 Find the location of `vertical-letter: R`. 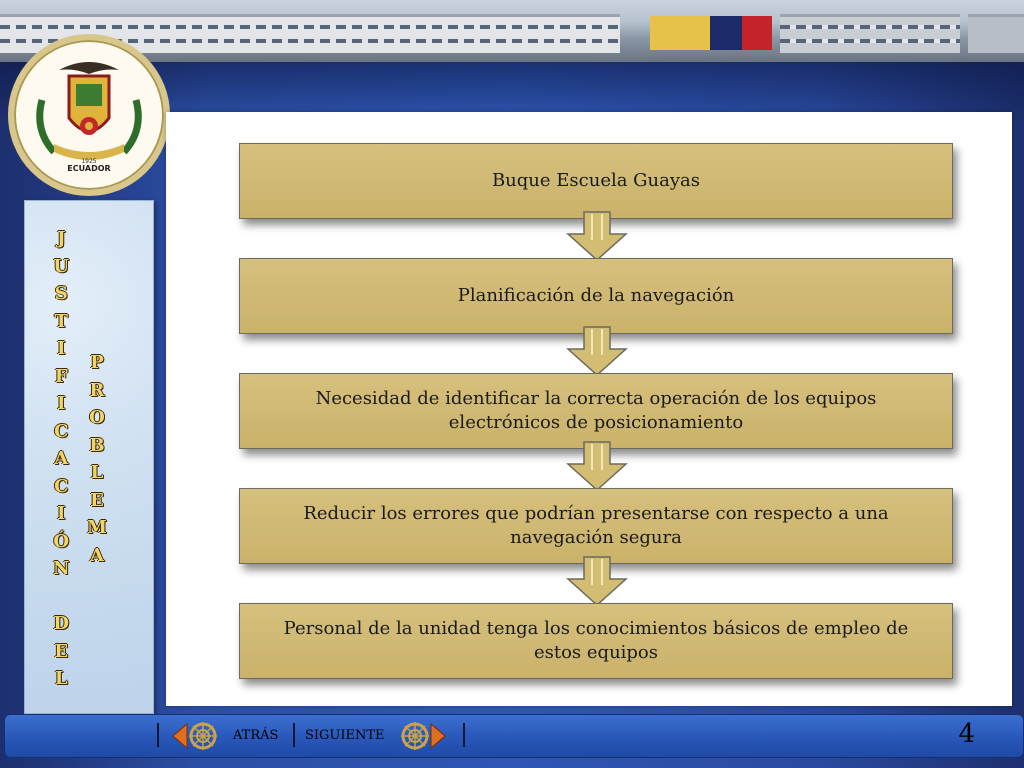

vertical-letter: R is located at coordinates (97, 390).